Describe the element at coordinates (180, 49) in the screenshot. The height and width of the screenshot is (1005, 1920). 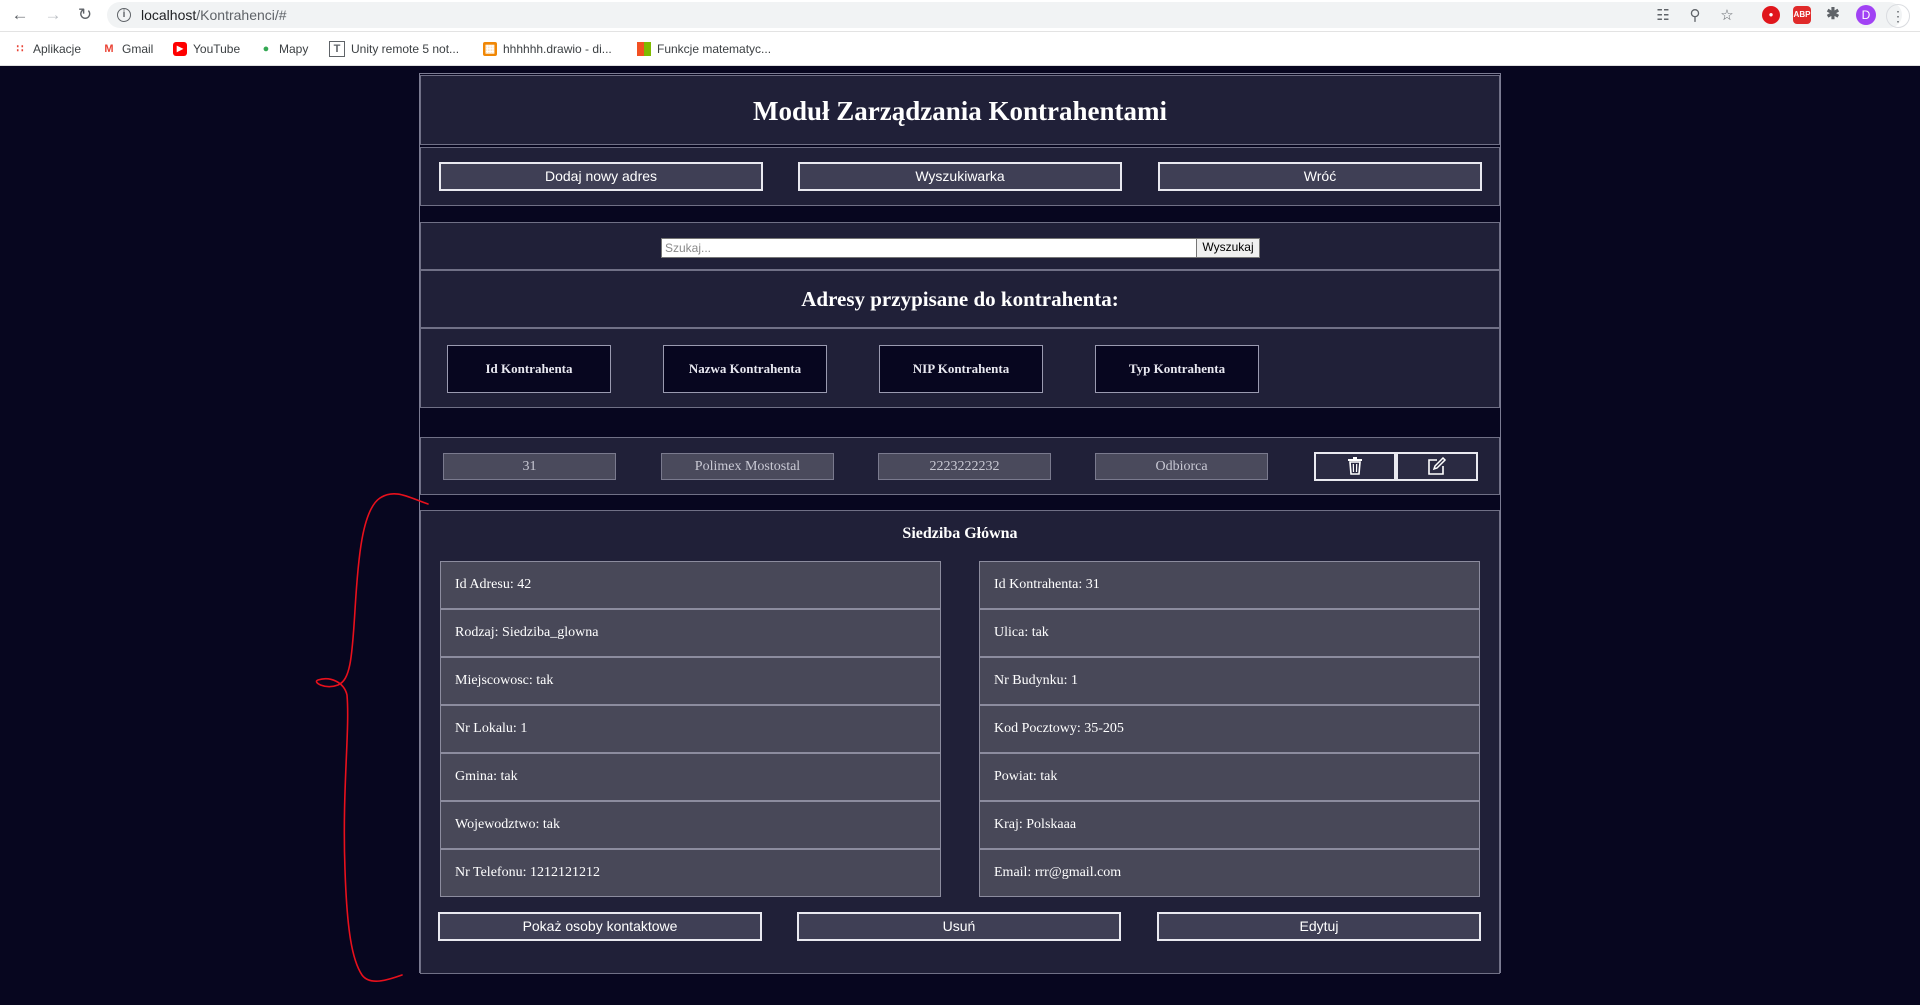
I see `youtube-icon: ▶` at that location.